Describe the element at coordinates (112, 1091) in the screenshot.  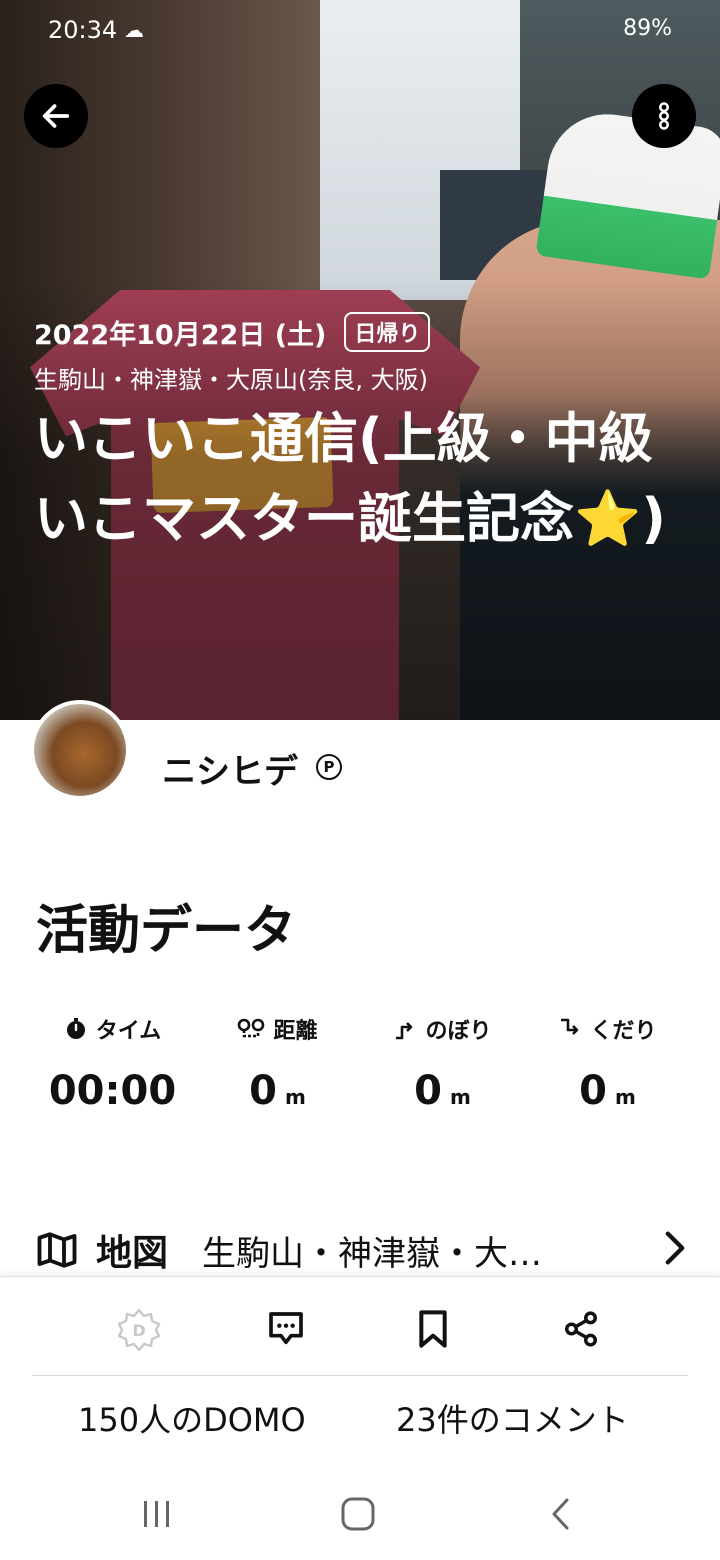
I see `stat-time-value: 00:00` at that location.